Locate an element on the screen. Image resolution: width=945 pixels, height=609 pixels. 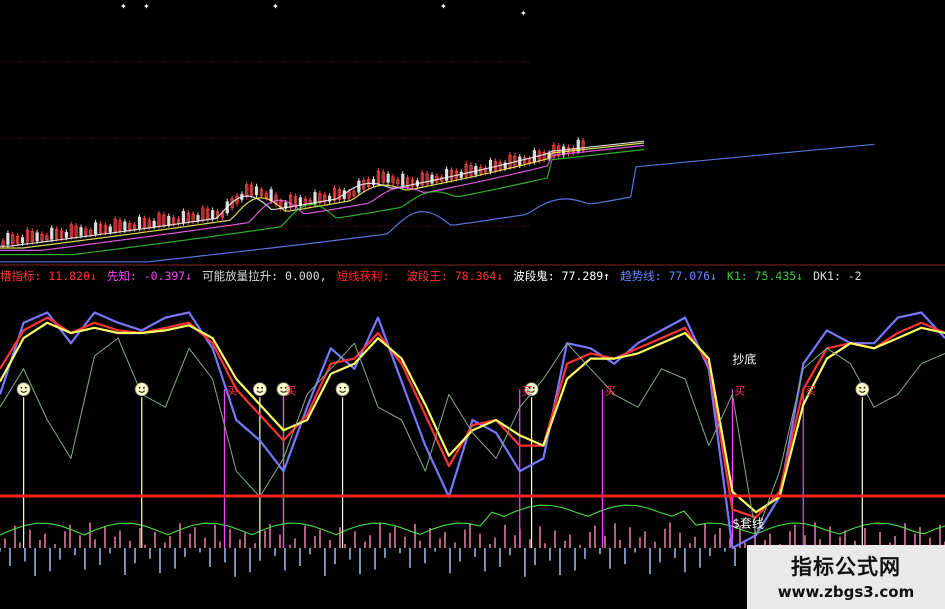
indicator-4: 波段王: 78.364↓ is located at coordinates (454, 276).